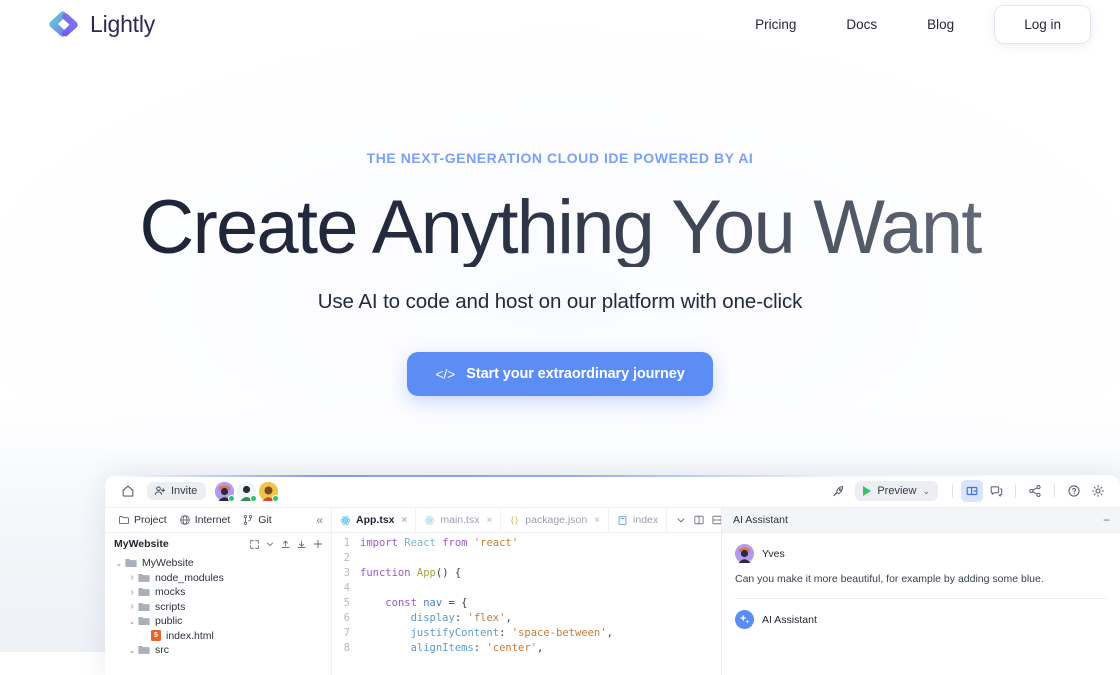 The width and height of the screenshot is (1120, 675). I want to click on site-header: Lightly Pricing Docs Blog Log in, so click(560, 24).